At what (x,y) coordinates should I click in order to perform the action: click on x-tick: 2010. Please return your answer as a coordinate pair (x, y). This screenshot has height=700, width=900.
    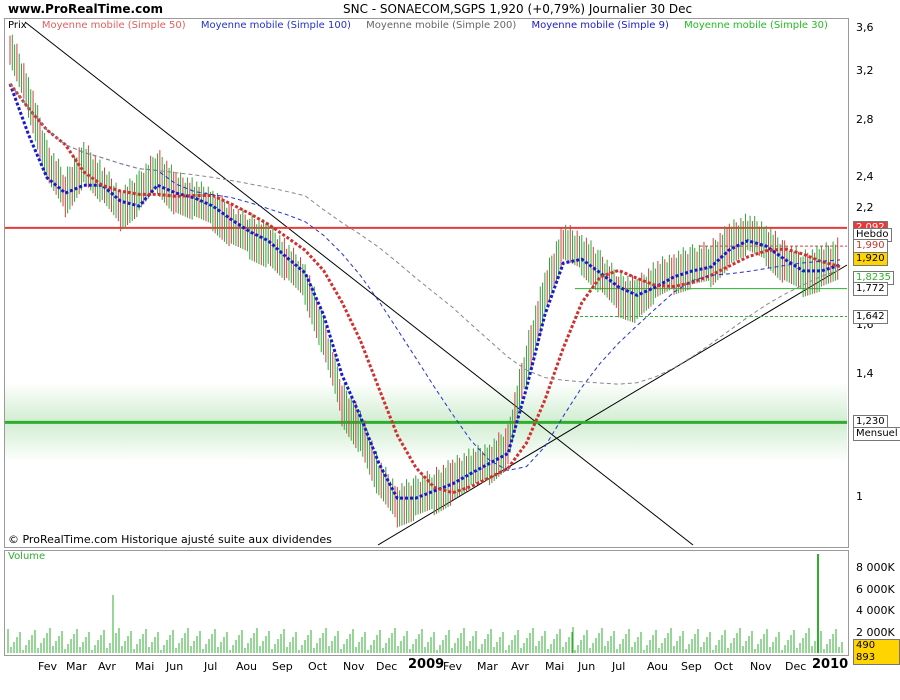
    Looking at the image, I should click on (830, 664).